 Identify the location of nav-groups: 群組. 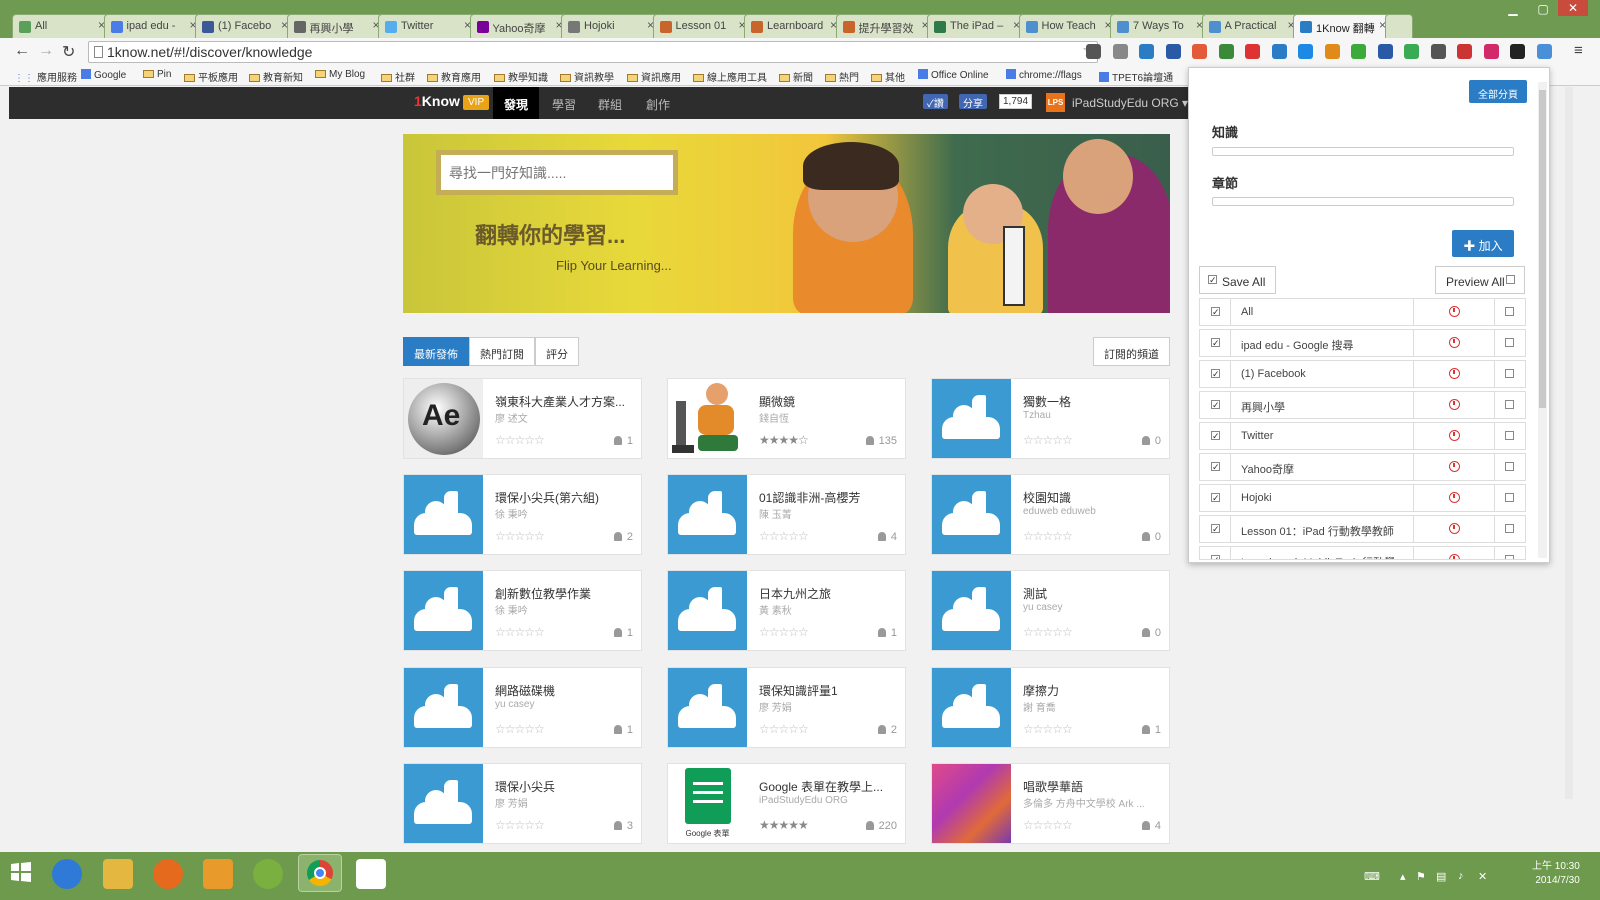
(610, 103).